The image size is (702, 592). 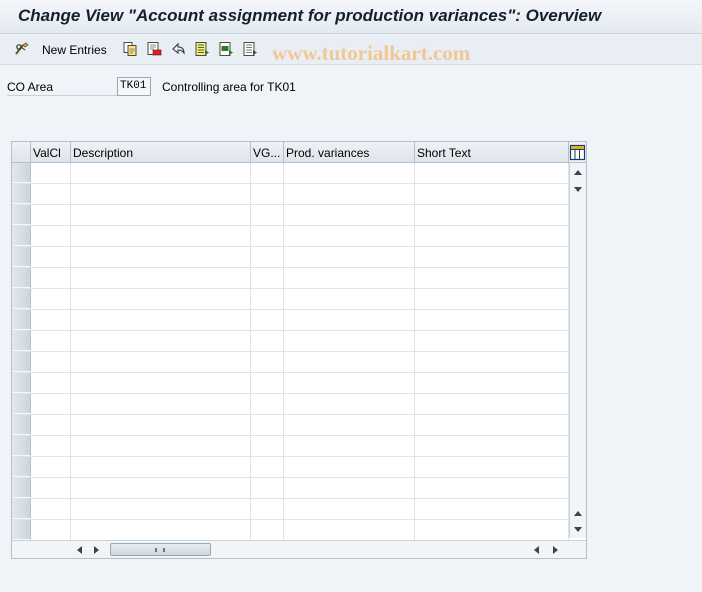 What do you see at coordinates (130, 49) in the screenshot?
I see `copy-icon` at bounding box center [130, 49].